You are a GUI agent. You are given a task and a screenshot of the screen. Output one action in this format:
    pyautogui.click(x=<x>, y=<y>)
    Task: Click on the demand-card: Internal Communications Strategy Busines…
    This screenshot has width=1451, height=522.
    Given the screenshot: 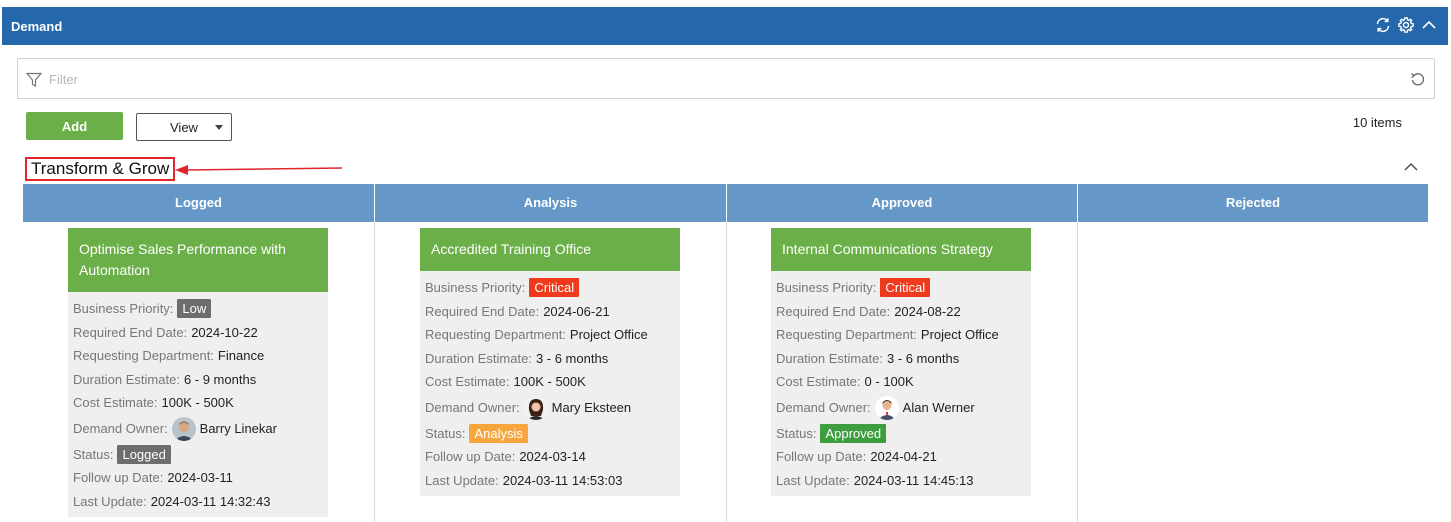 What is the action you would take?
    pyautogui.click(x=901, y=362)
    